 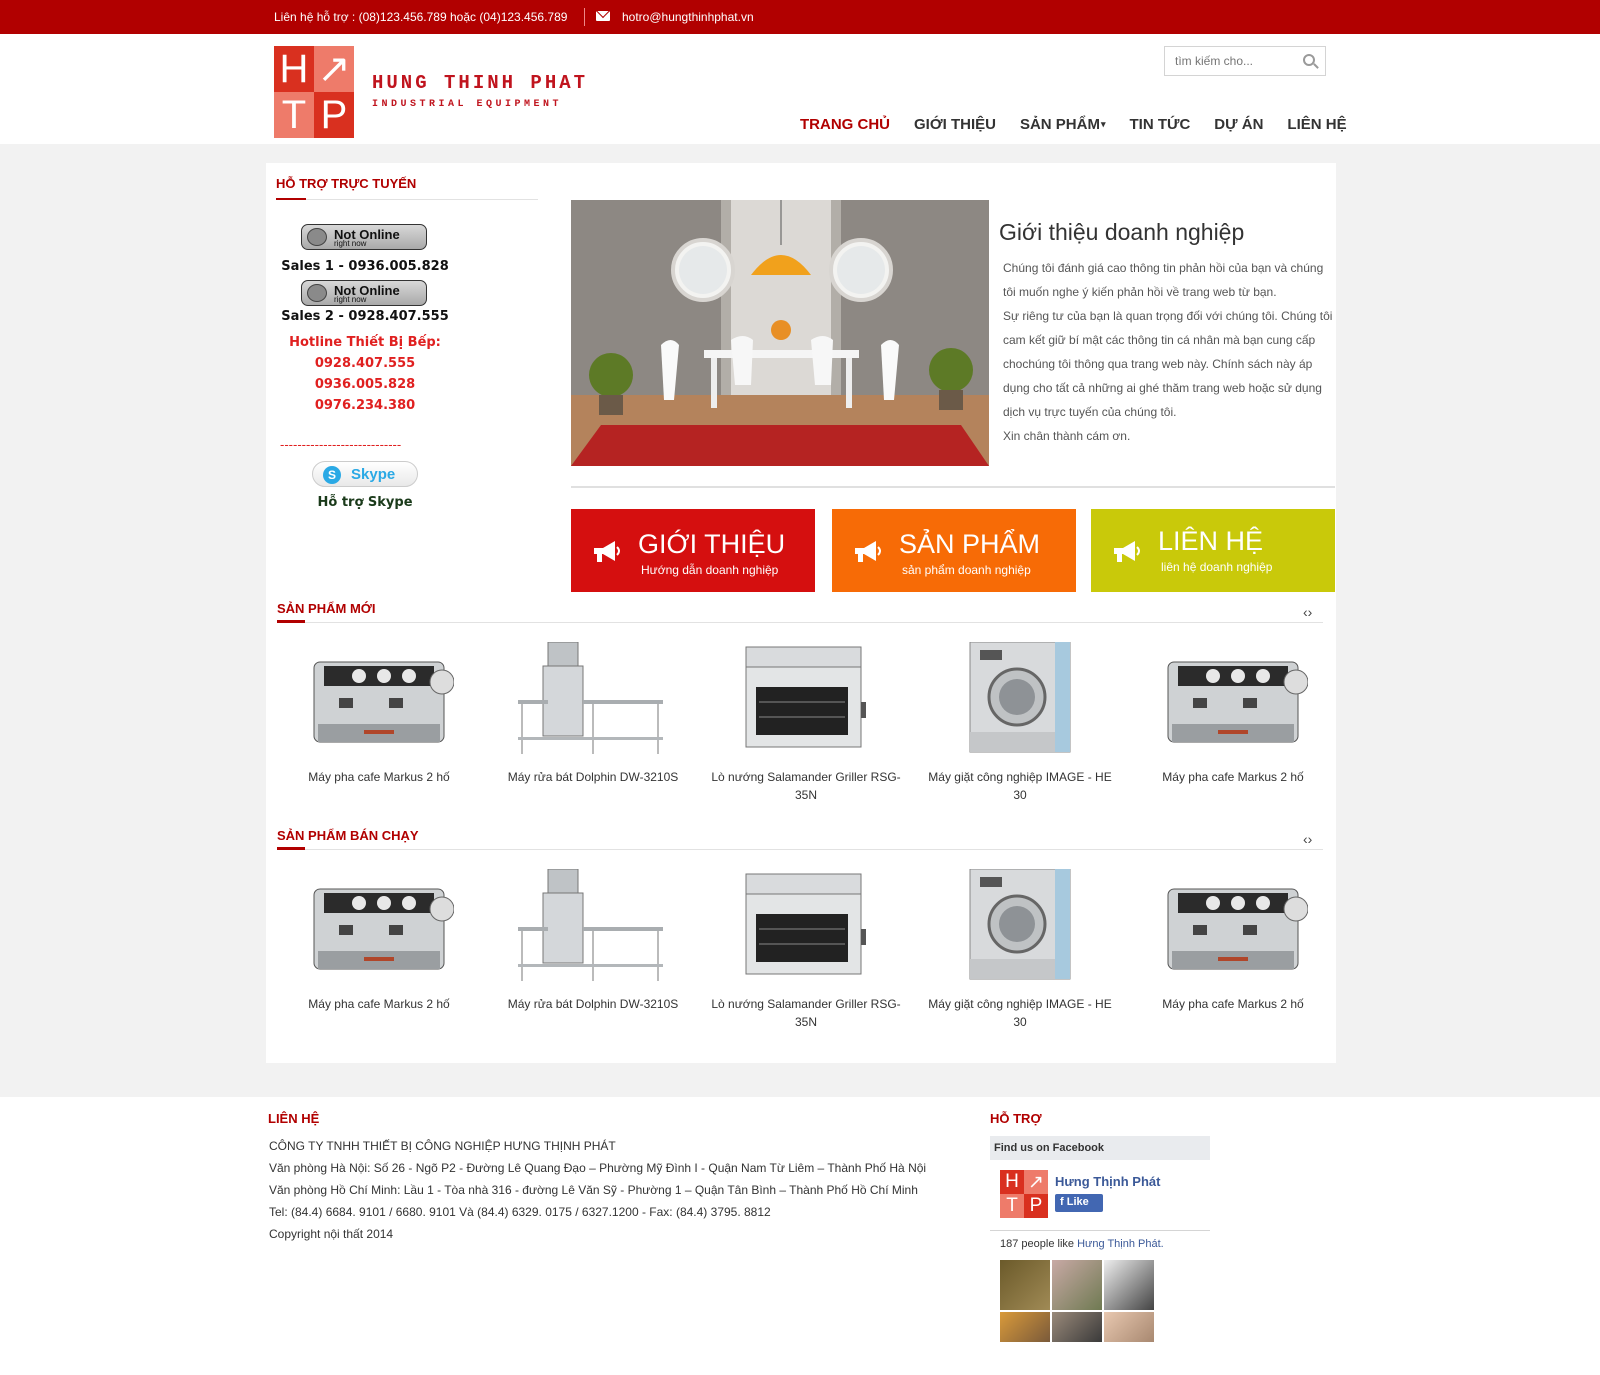 What do you see at coordinates (1100, 1230) in the screenshot?
I see `facebook-box-divider` at bounding box center [1100, 1230].